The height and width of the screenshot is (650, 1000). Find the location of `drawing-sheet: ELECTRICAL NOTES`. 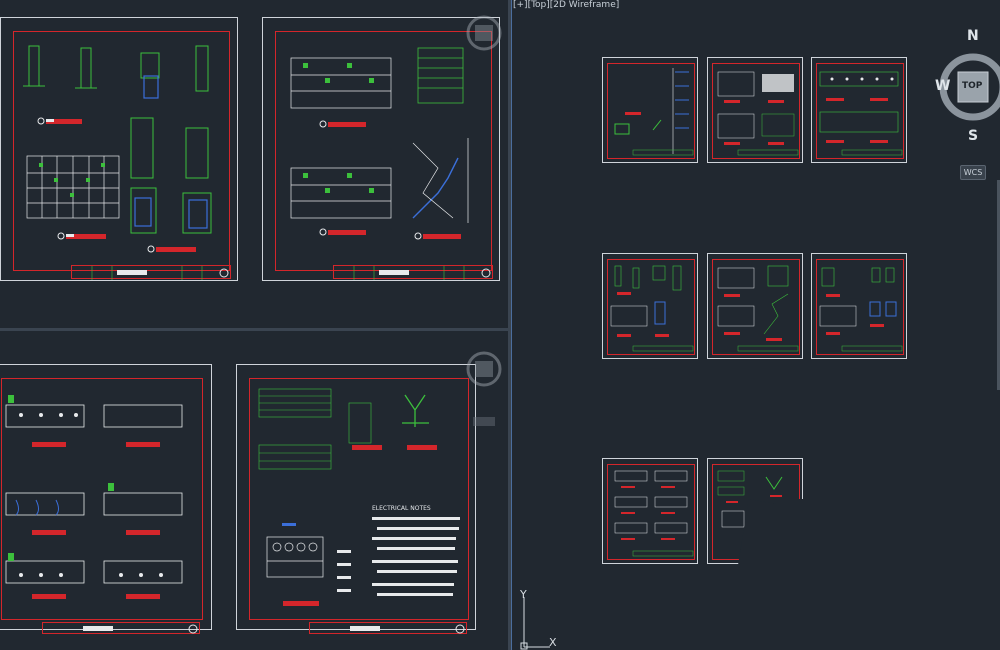

drawing-sheet: ELECTRICAL NOTES is located at coordinates (356, 499).